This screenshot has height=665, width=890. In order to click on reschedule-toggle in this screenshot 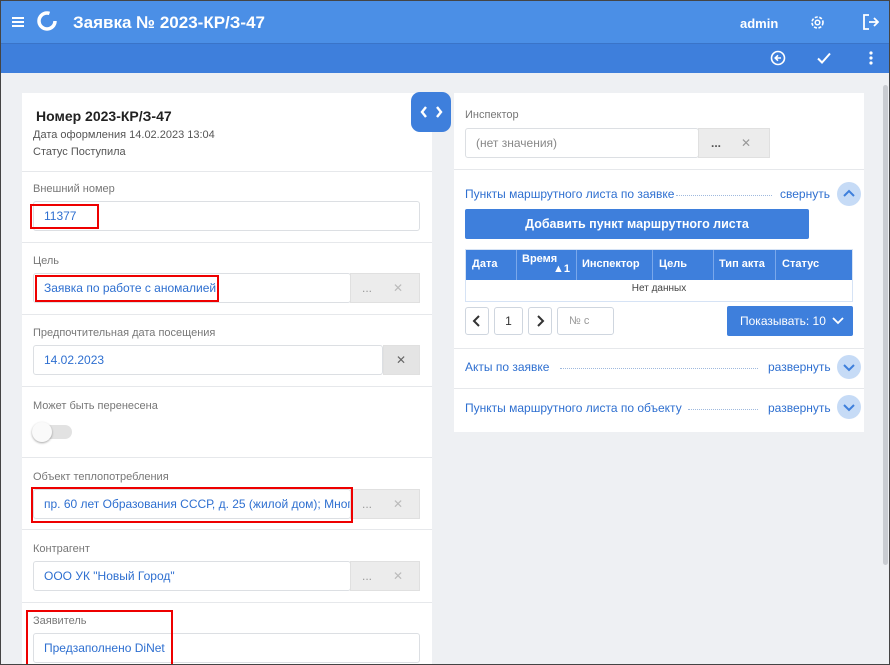, I will do `click(52, 432)`.